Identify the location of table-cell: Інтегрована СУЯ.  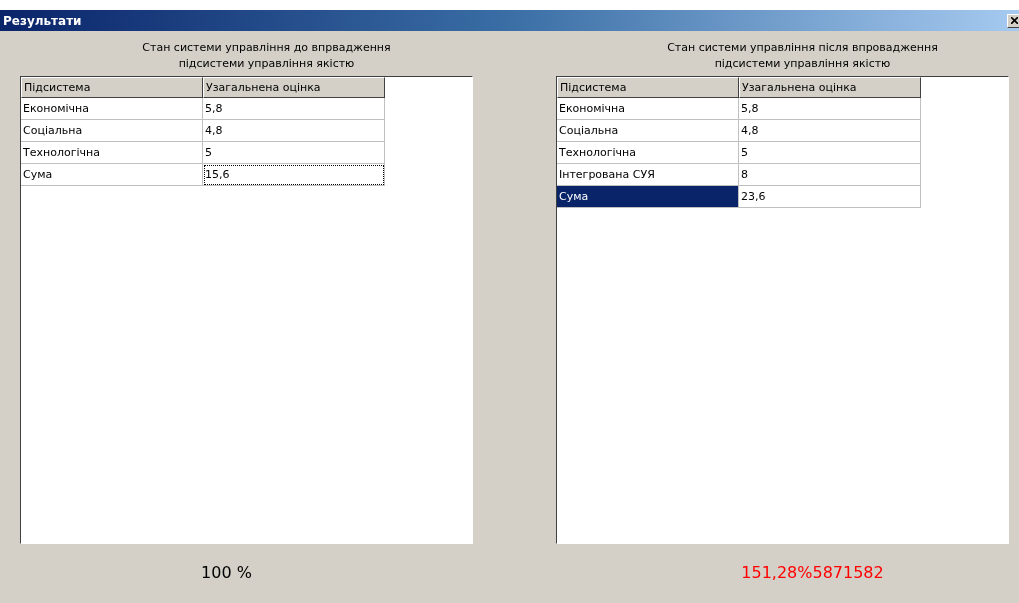
(648, 175).